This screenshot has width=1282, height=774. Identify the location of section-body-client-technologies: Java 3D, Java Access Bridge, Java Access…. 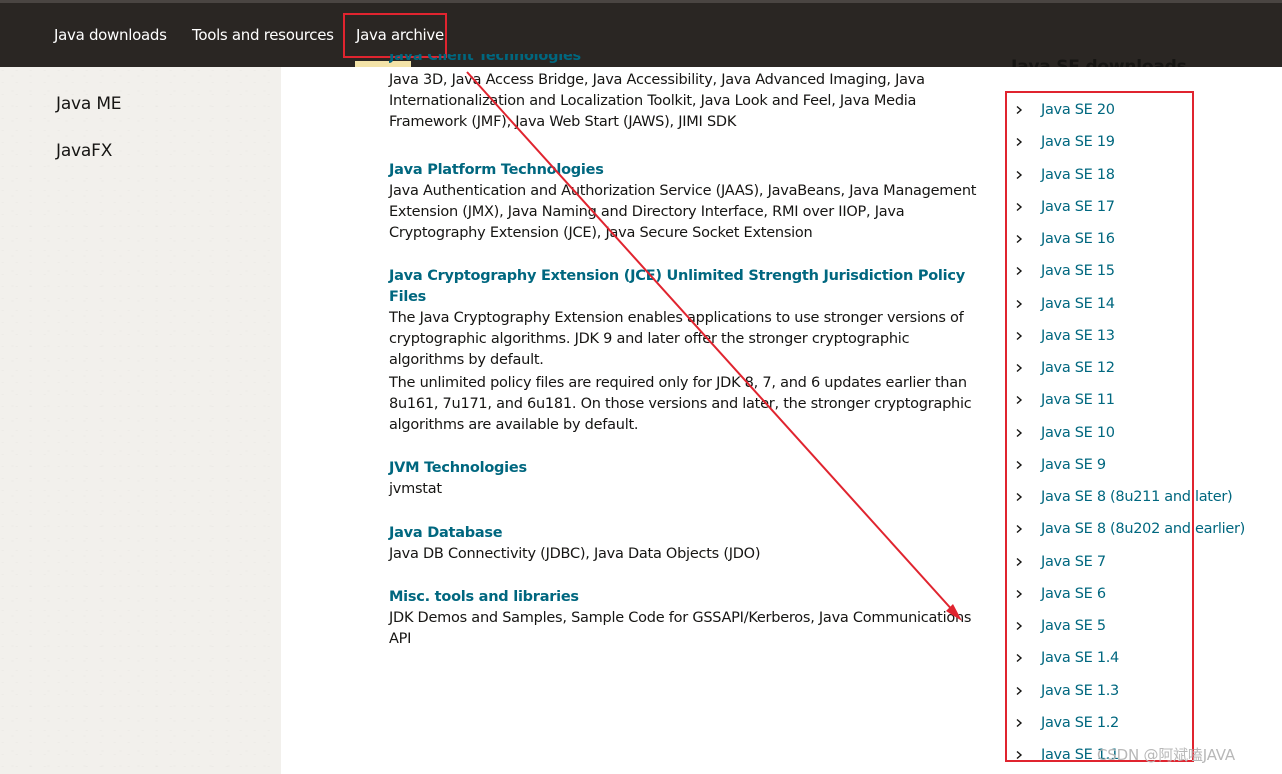
(657, 101).